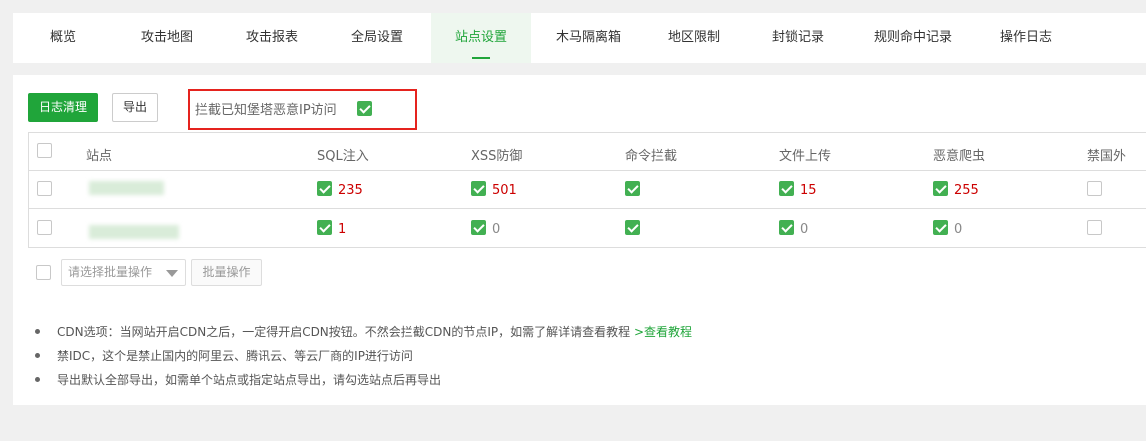 The height and width of the screenshot is (441, 1146). I want to click on tab-global-settings: 全局设置, so click(377, 38).